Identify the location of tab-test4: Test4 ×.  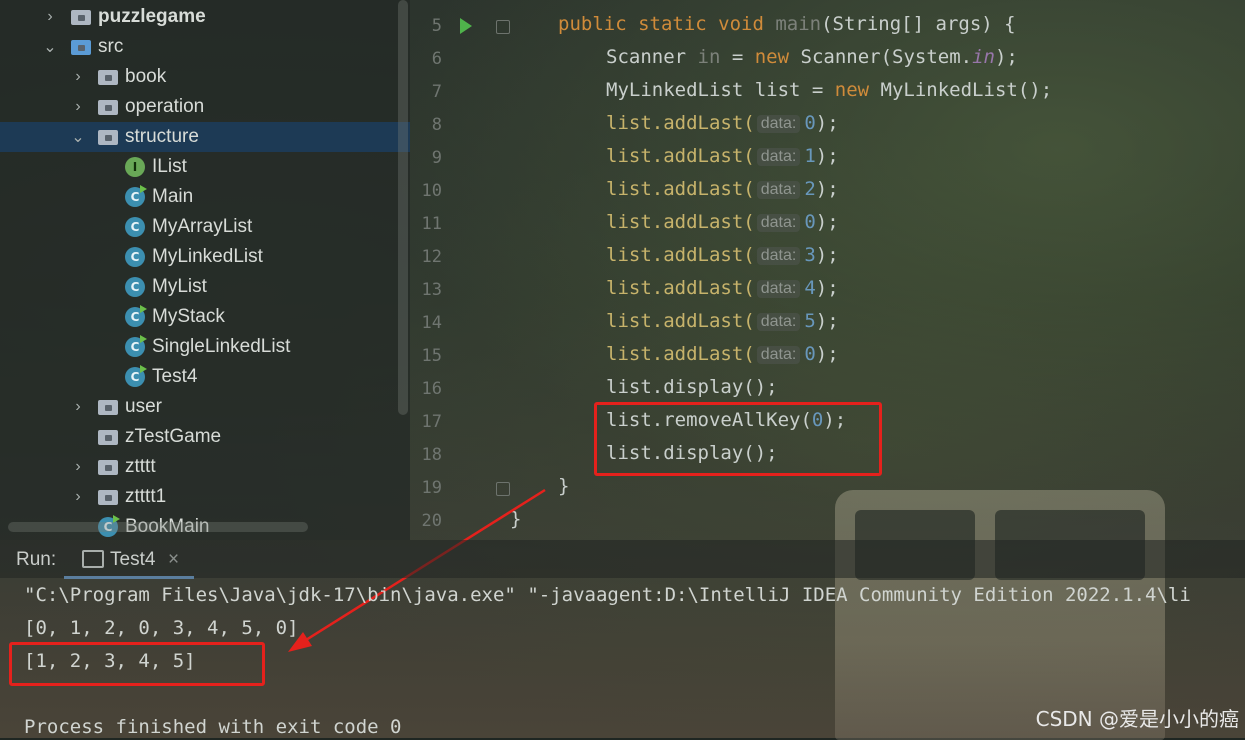
(129, 562).